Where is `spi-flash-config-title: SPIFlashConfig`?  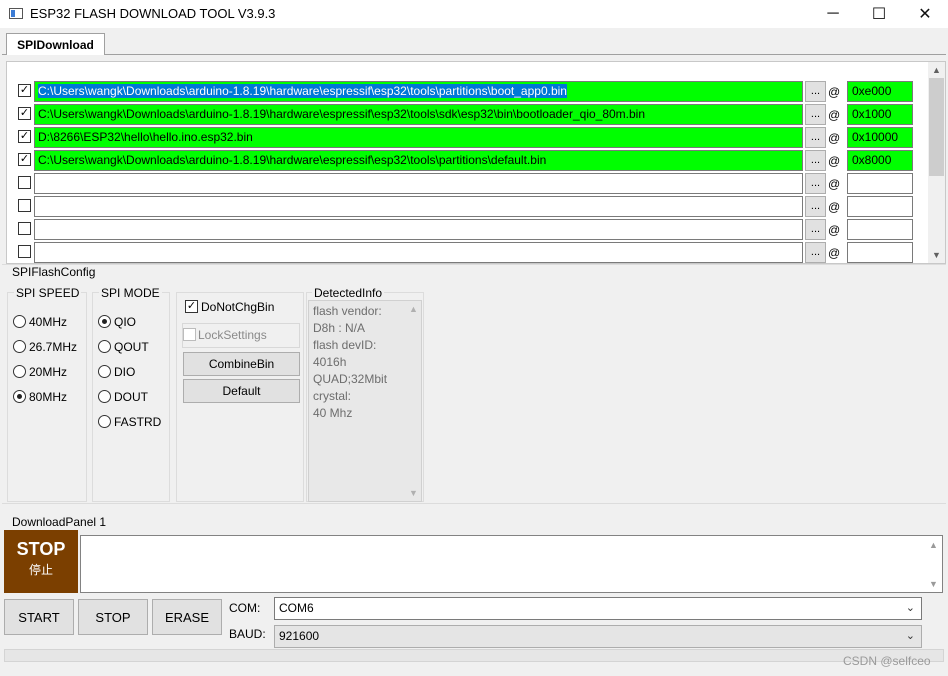
spi-flash-config-title: SPIFlashConfig is located at coordinates (54, 272).